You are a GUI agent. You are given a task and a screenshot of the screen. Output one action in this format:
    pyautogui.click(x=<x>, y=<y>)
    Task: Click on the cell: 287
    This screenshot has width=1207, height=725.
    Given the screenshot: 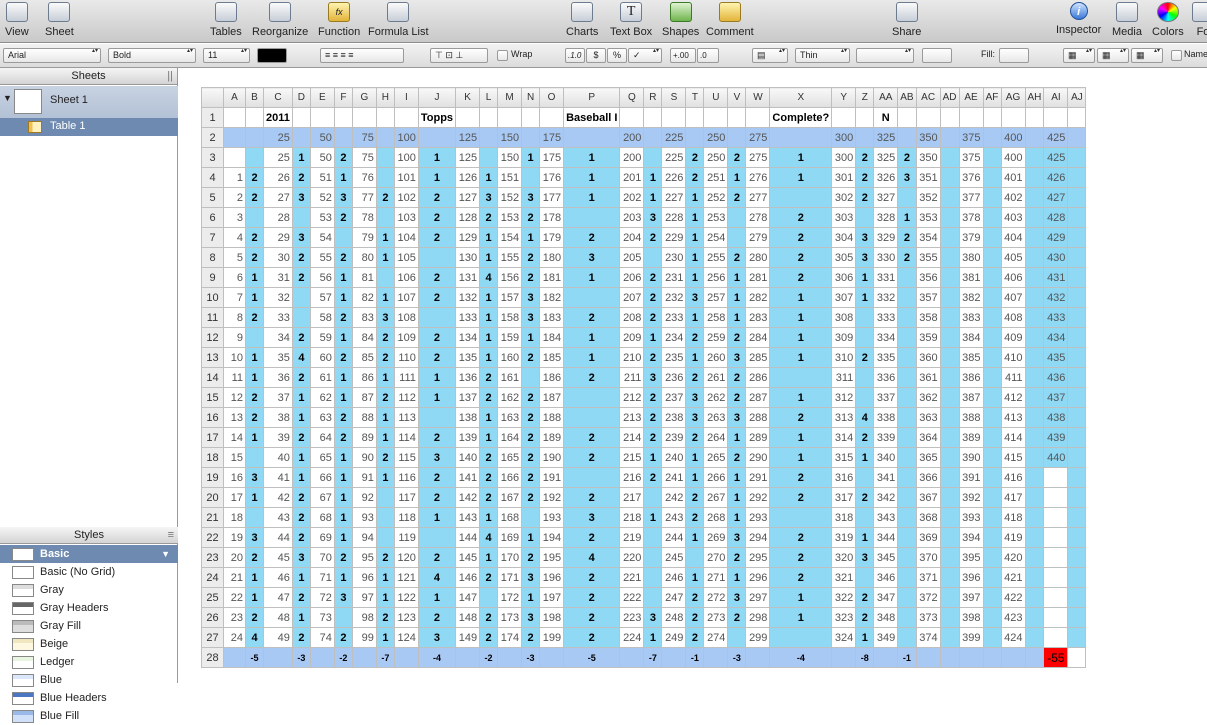 What is the action you would take?
    pyautogui.click(x=758, y=397)
    